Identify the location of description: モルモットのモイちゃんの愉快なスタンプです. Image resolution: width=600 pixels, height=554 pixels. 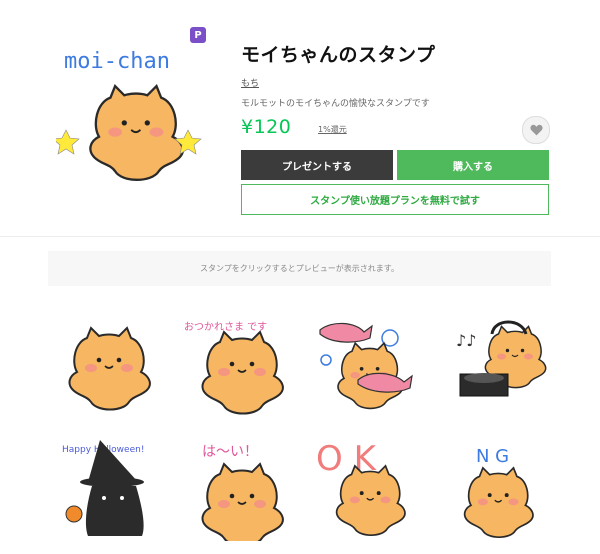
(335, 104).